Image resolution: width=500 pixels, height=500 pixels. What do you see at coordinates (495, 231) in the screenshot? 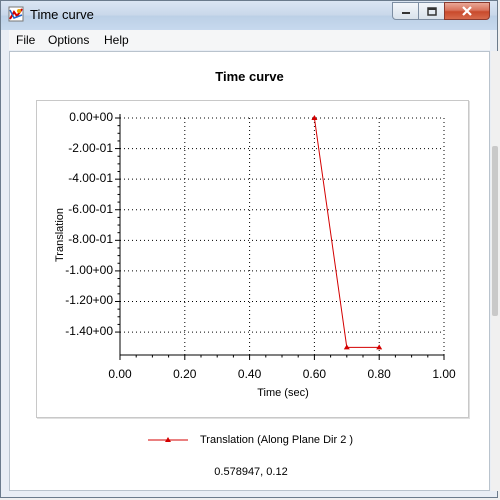
I see `scroll-thumb` at bounding box center [495, 231].